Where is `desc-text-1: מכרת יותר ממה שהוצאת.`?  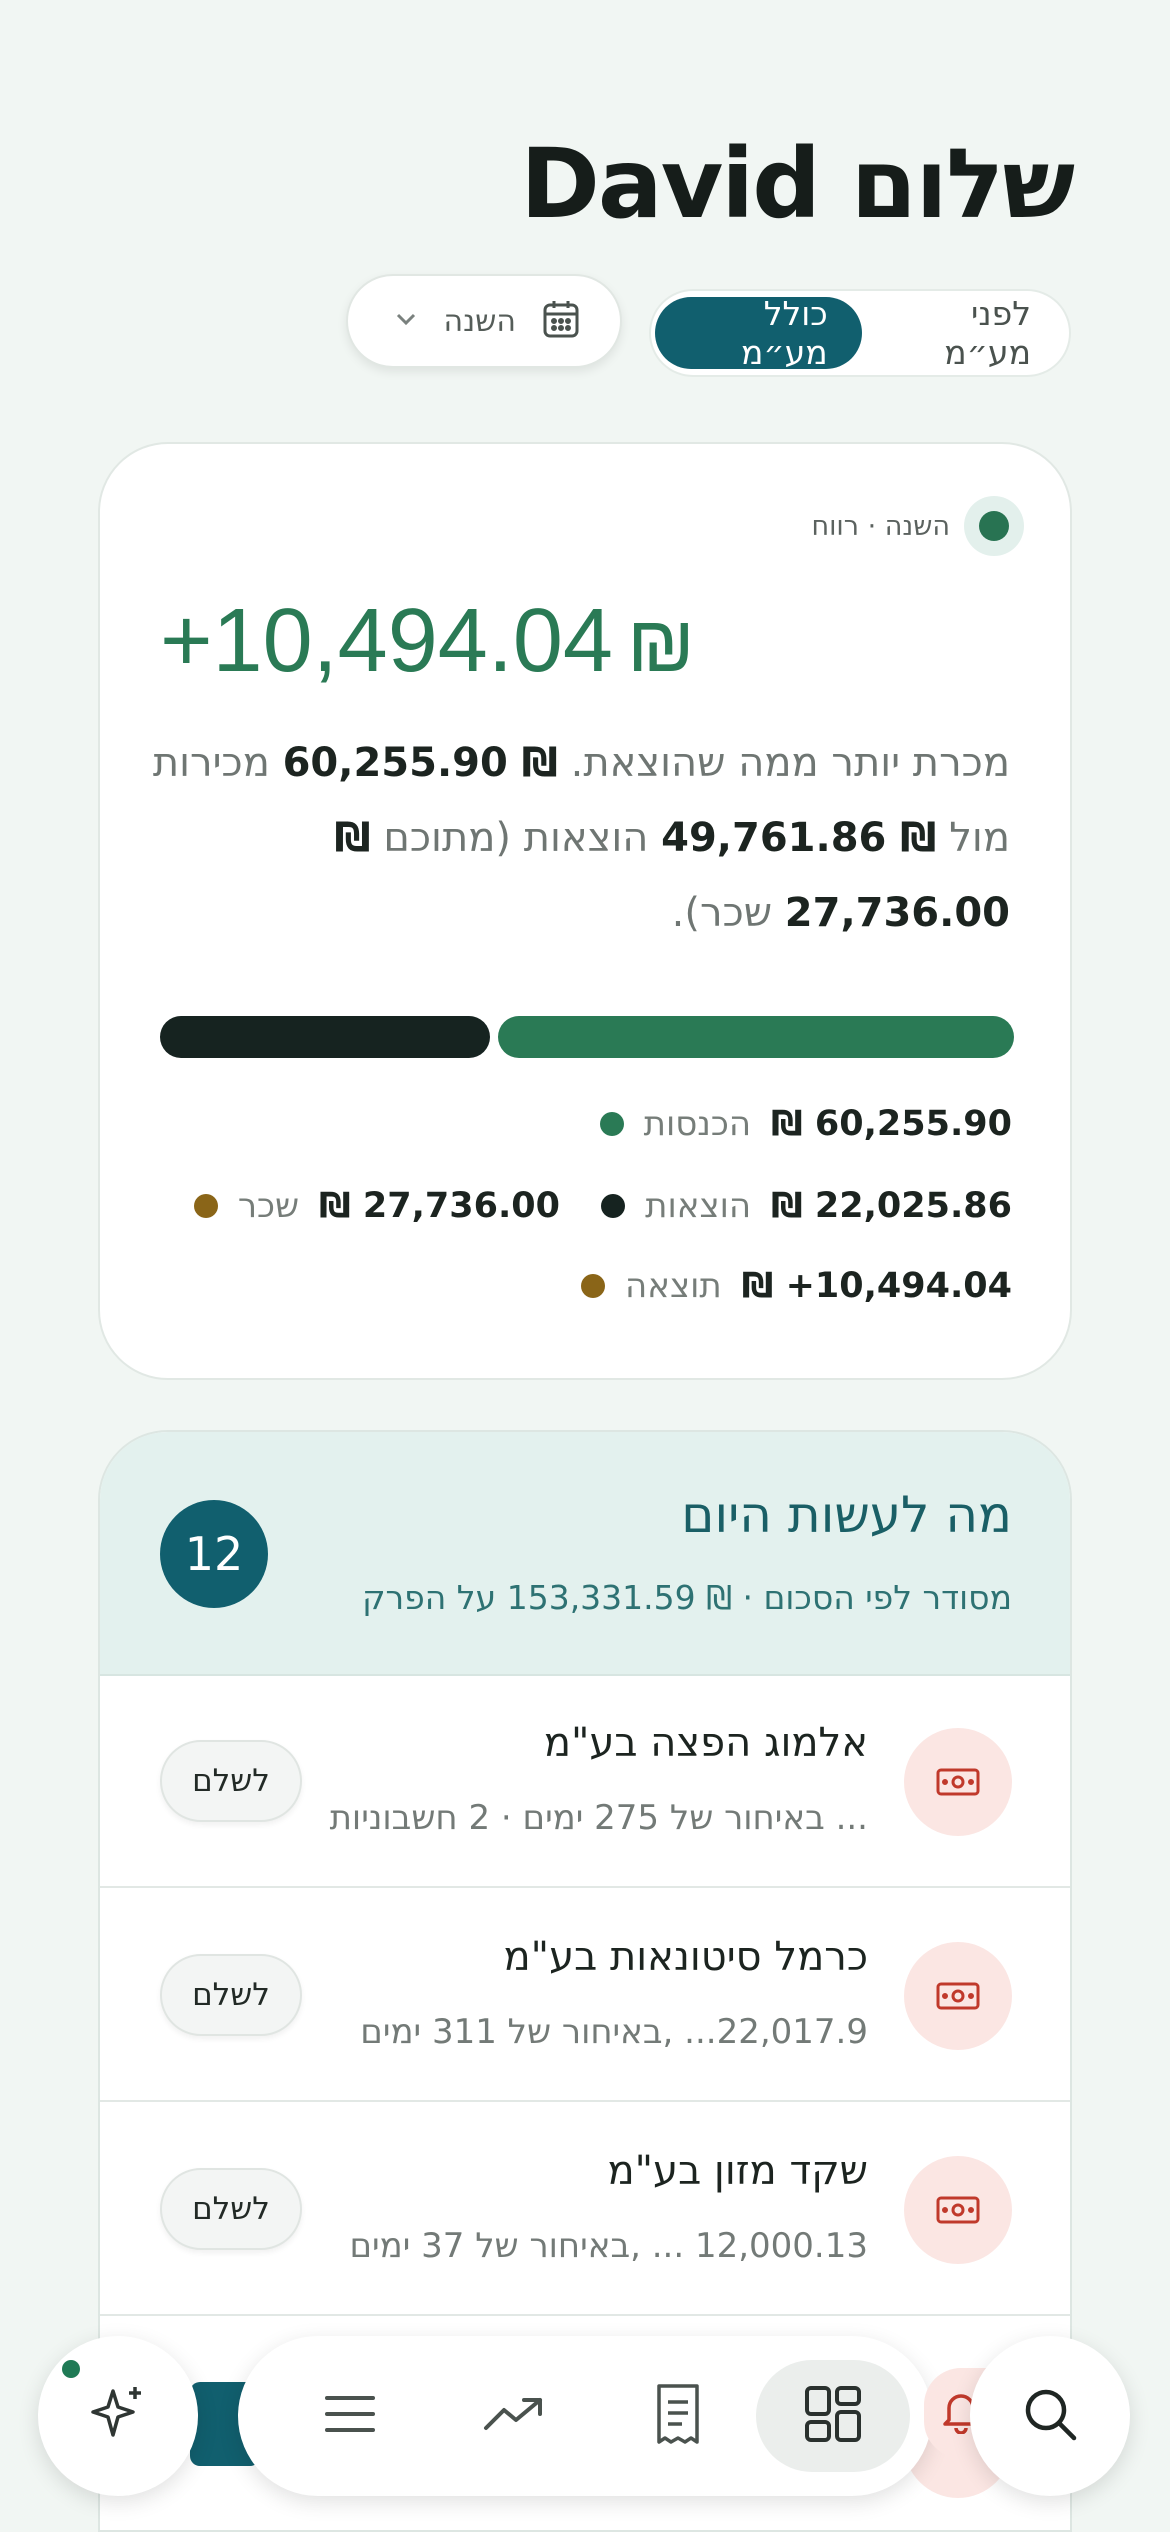 desc-text-1: מכרת יותר ממה שהוצאת. is located at coordinates (790, 763).